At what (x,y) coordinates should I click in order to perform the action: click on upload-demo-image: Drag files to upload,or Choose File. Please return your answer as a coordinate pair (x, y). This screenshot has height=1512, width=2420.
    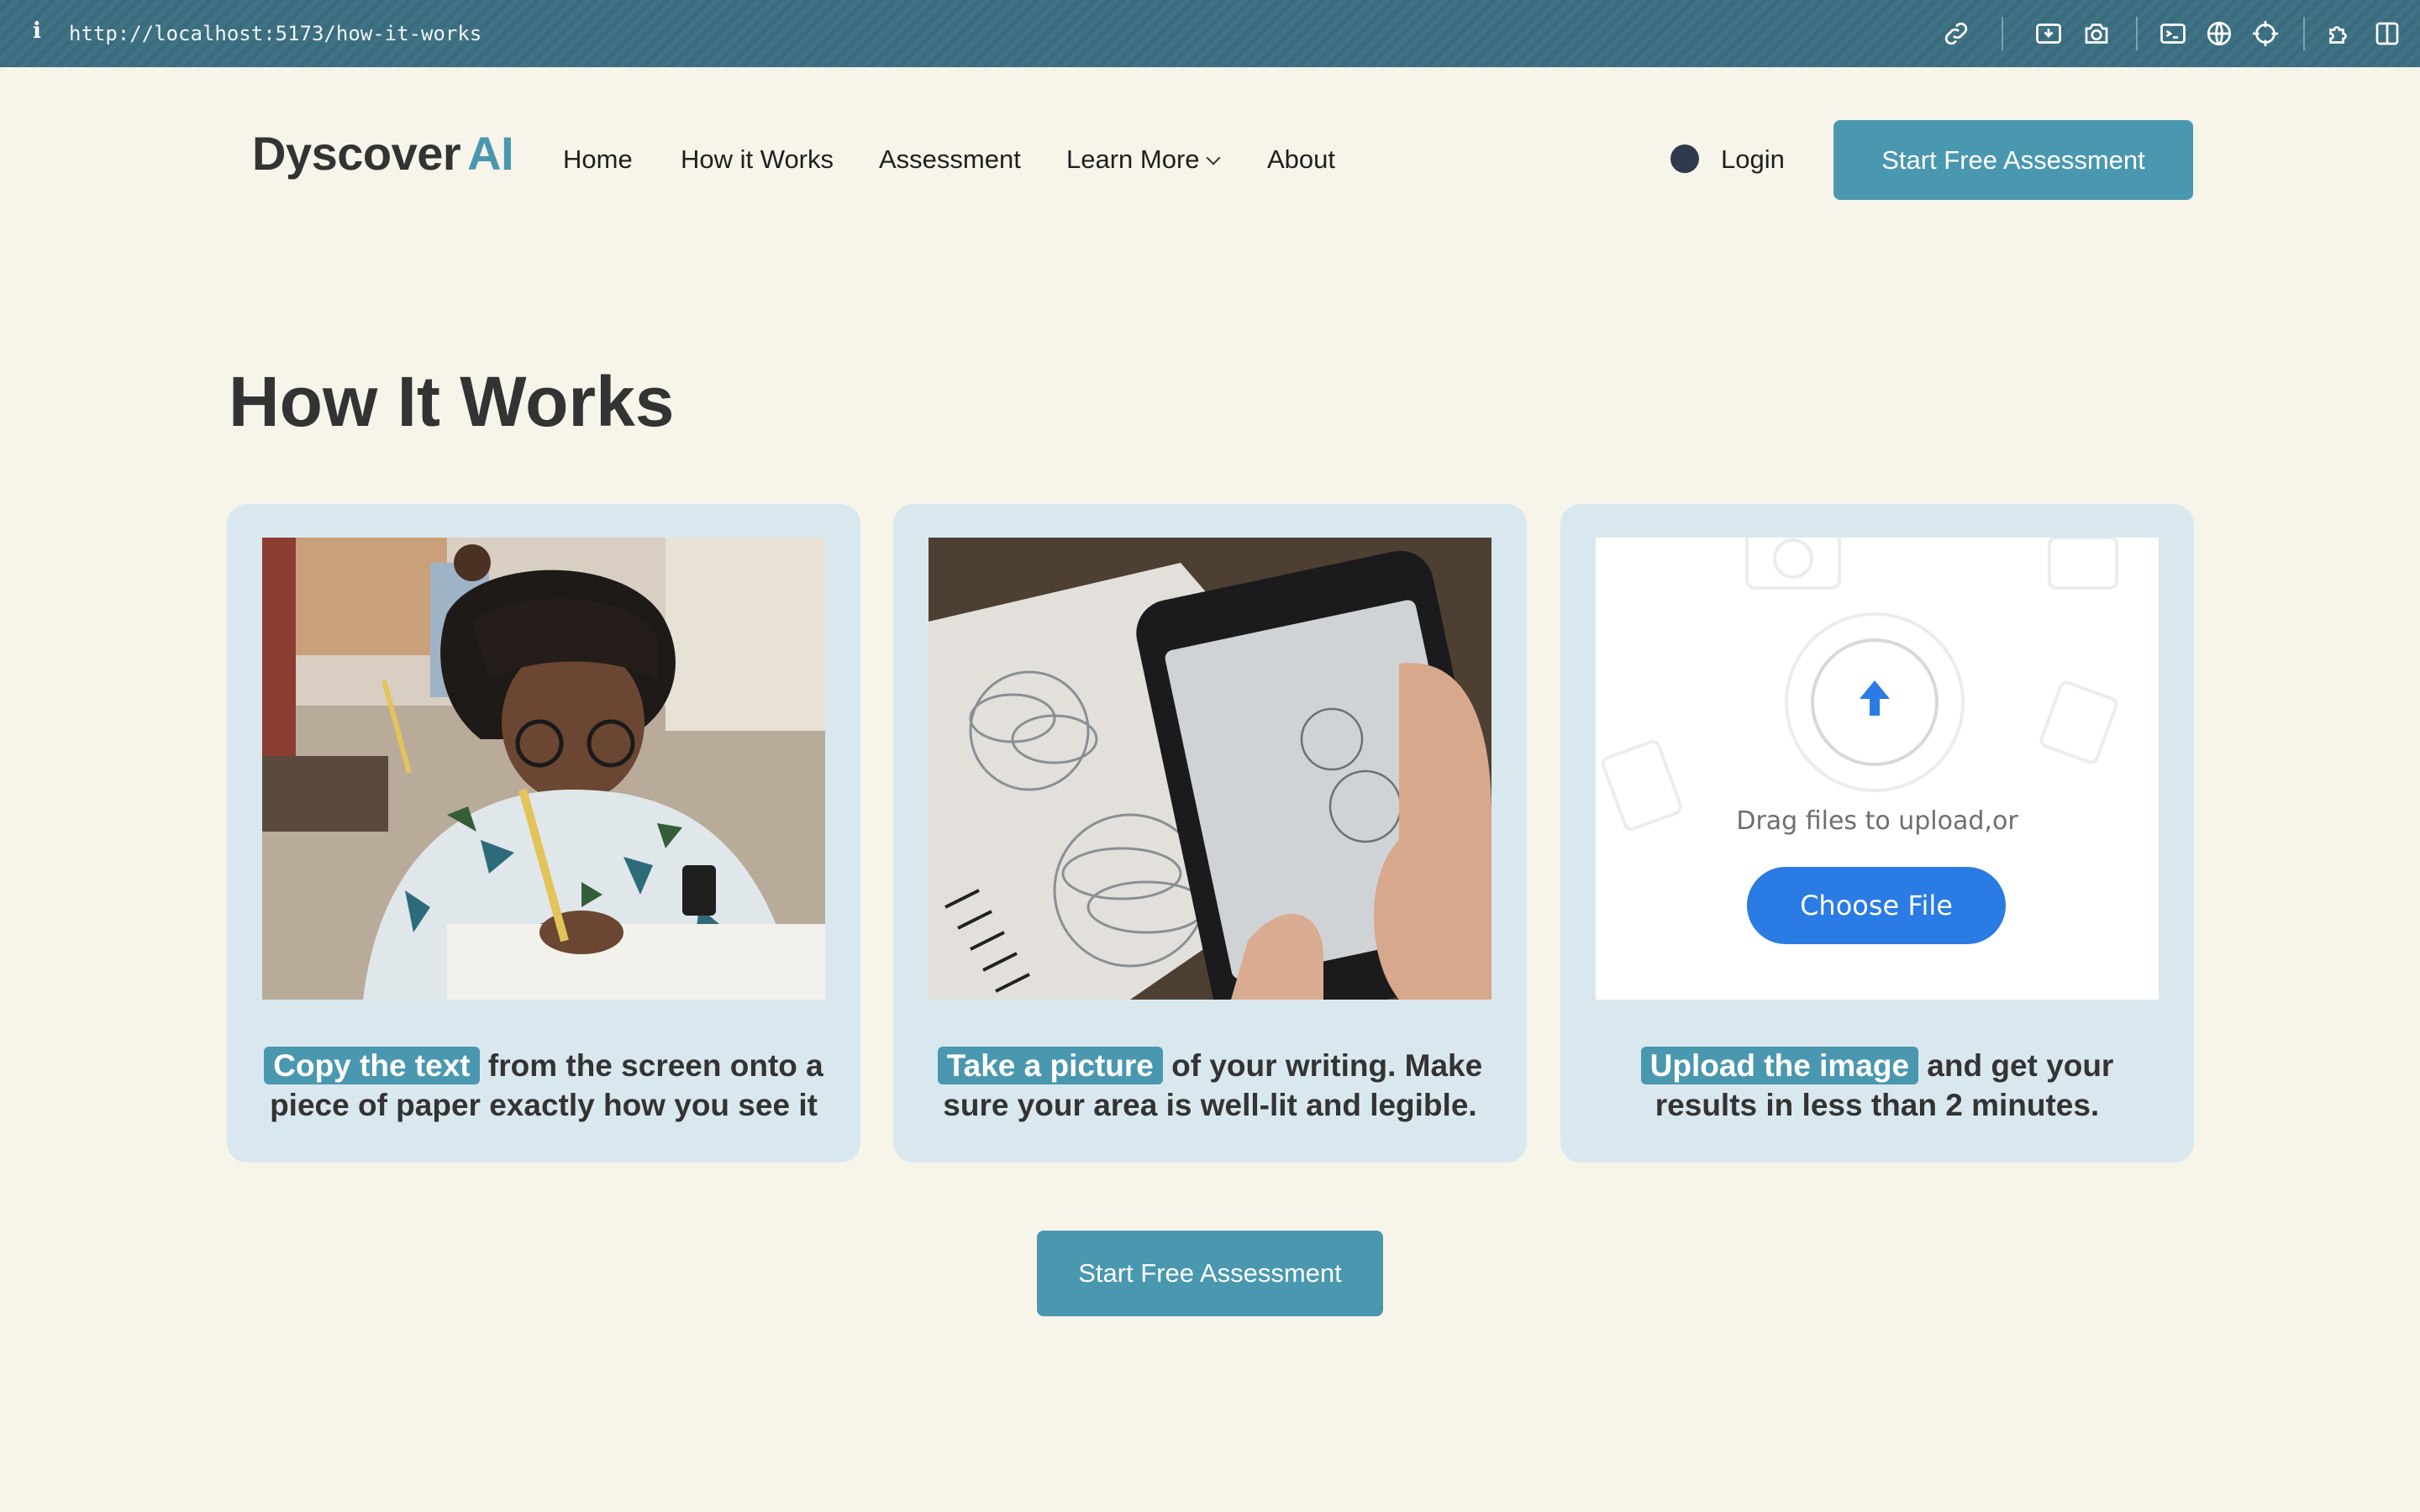
    Looking at the image, I should click on (1877, 769).